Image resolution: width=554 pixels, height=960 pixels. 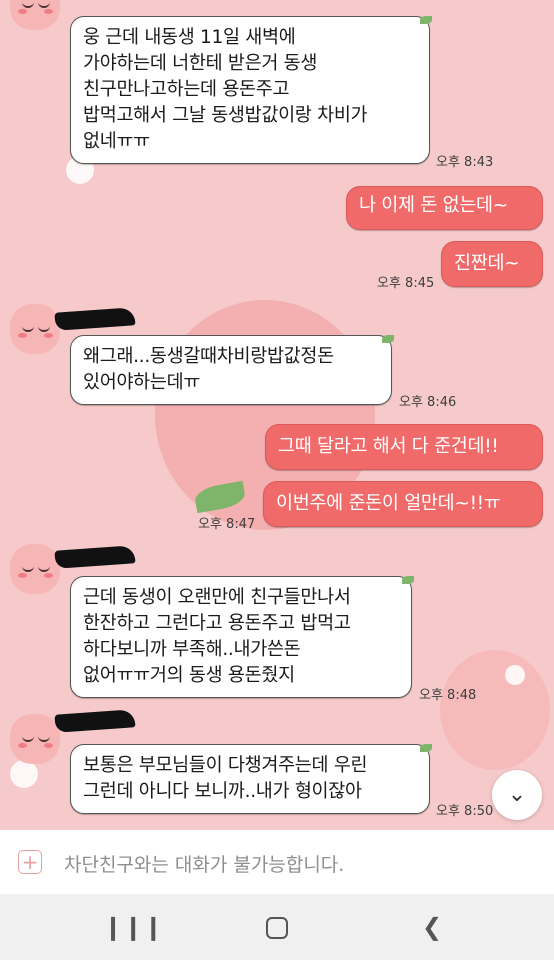 I want to click on home-button, so click(x=277, y=927).